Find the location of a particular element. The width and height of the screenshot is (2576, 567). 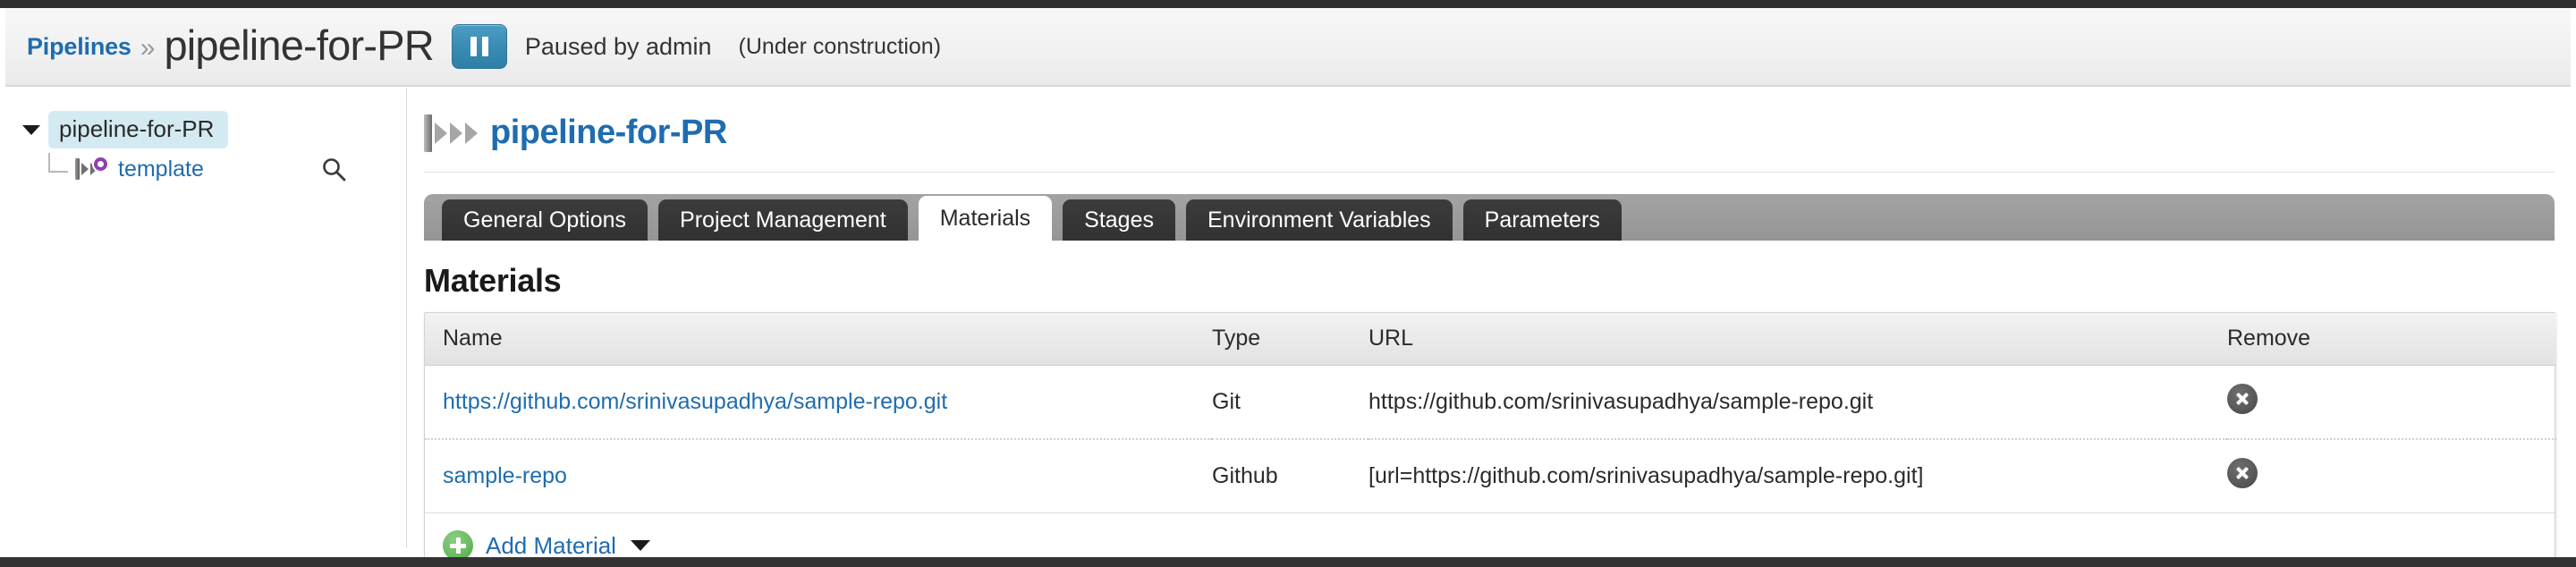

page-title: pipeline-for-PR is located at coordinates (299, 45).